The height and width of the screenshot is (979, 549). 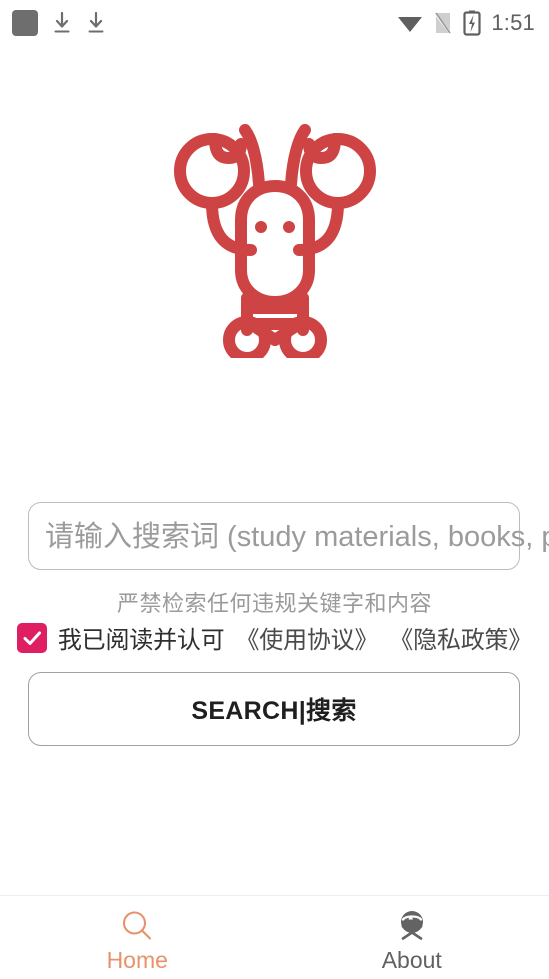 What do you see at coordinates (410, 24) in the screenshot?
I see `wifi-icon` at bounding box center [410, 24].